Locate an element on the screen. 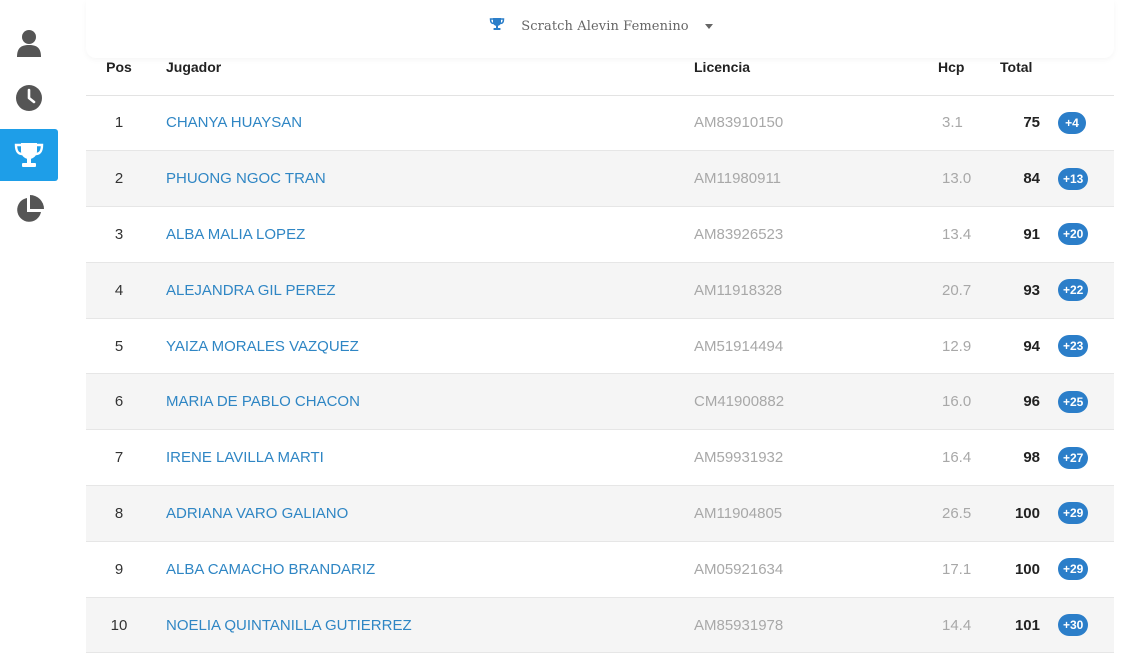 The image size is (1128, 653). row-diff-cell: +22 is located at coordinates (1086, 290).